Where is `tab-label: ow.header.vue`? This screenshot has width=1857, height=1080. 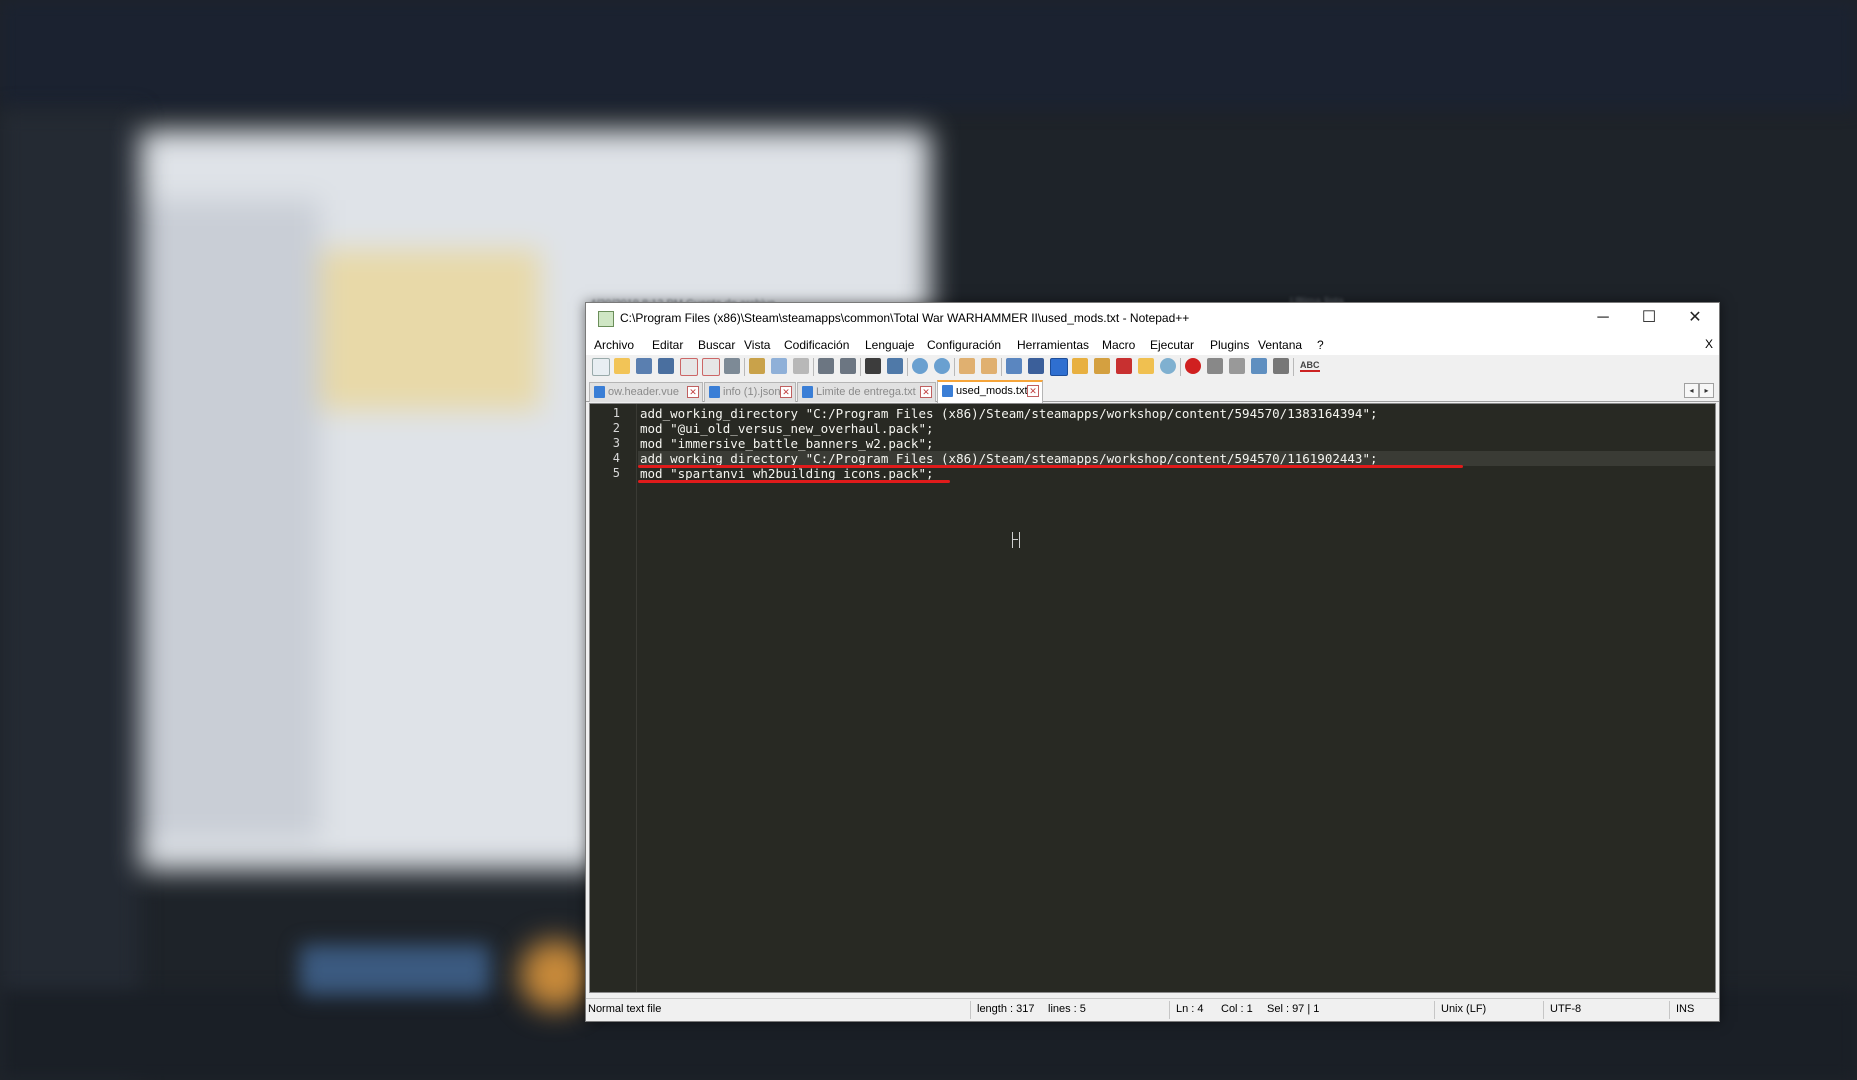 tab-label: ow.header.vue is located at coordinates (643, 392).